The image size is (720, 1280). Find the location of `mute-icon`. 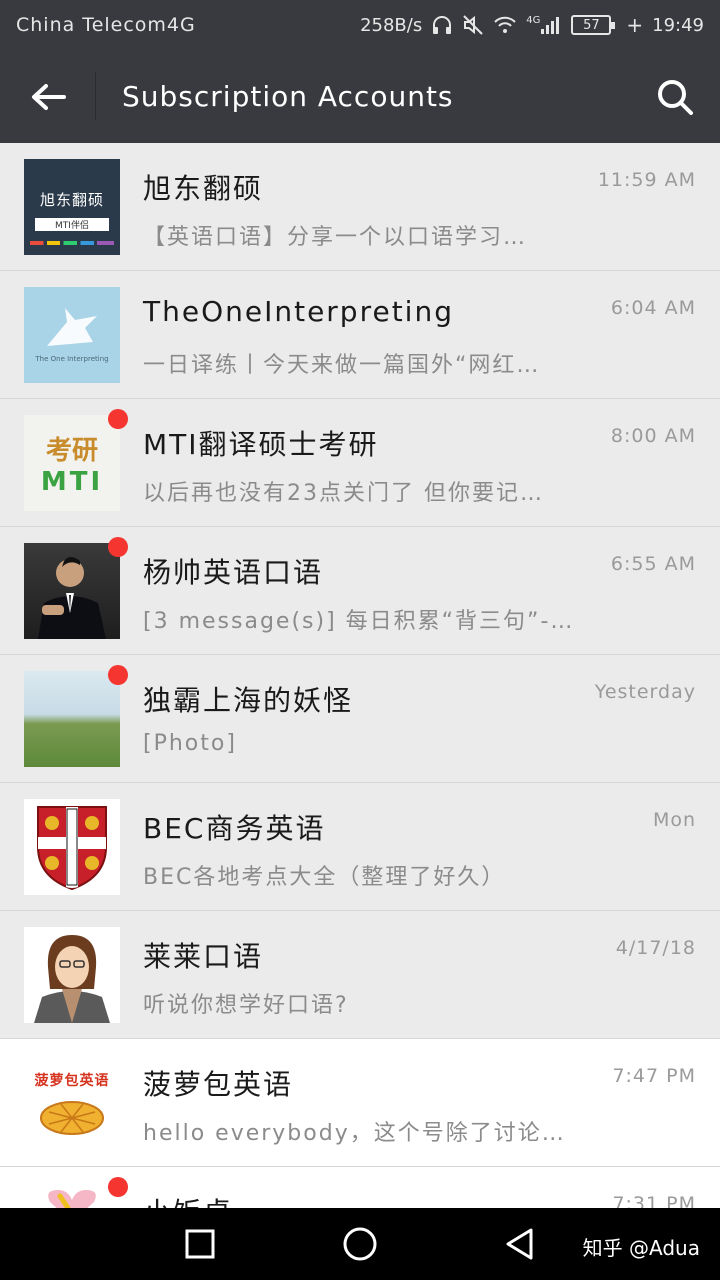

mute-icon is located at coordinates (473, 25).